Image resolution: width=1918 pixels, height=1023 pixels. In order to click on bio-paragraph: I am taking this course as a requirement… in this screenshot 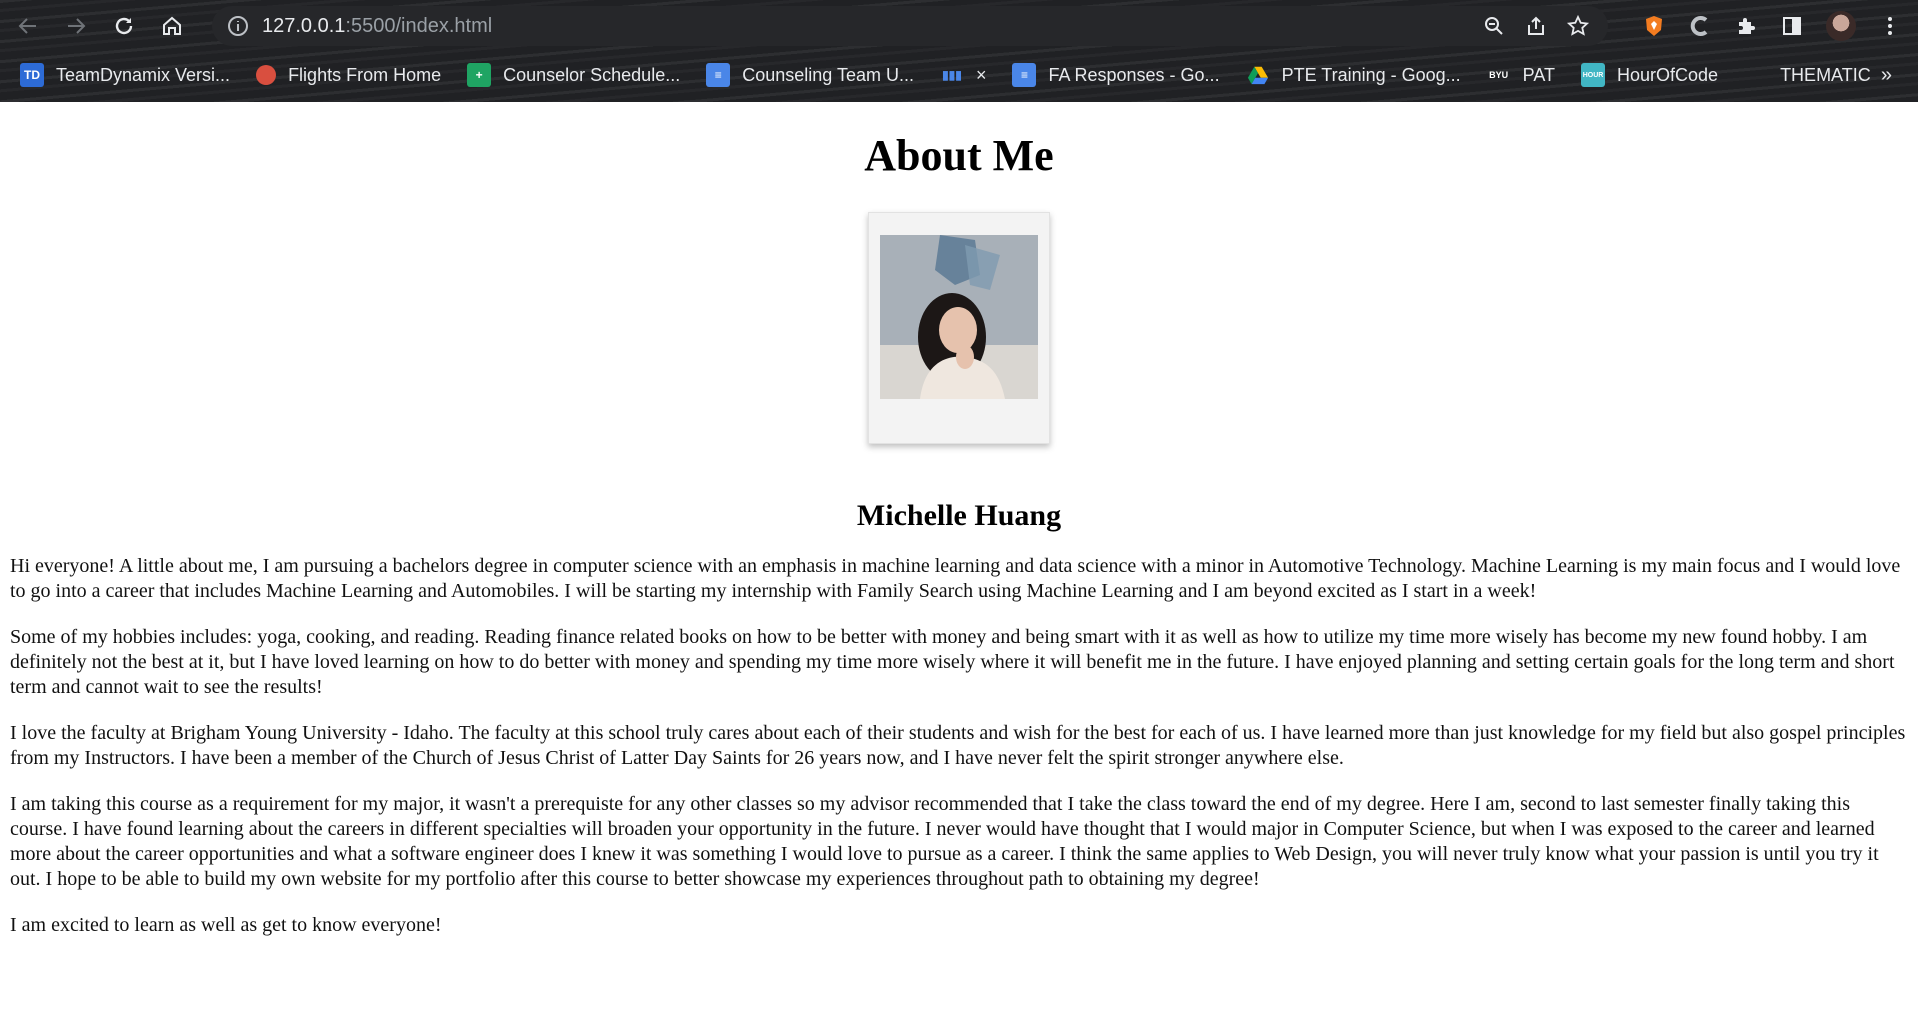, I will do `click(944, 841)`.